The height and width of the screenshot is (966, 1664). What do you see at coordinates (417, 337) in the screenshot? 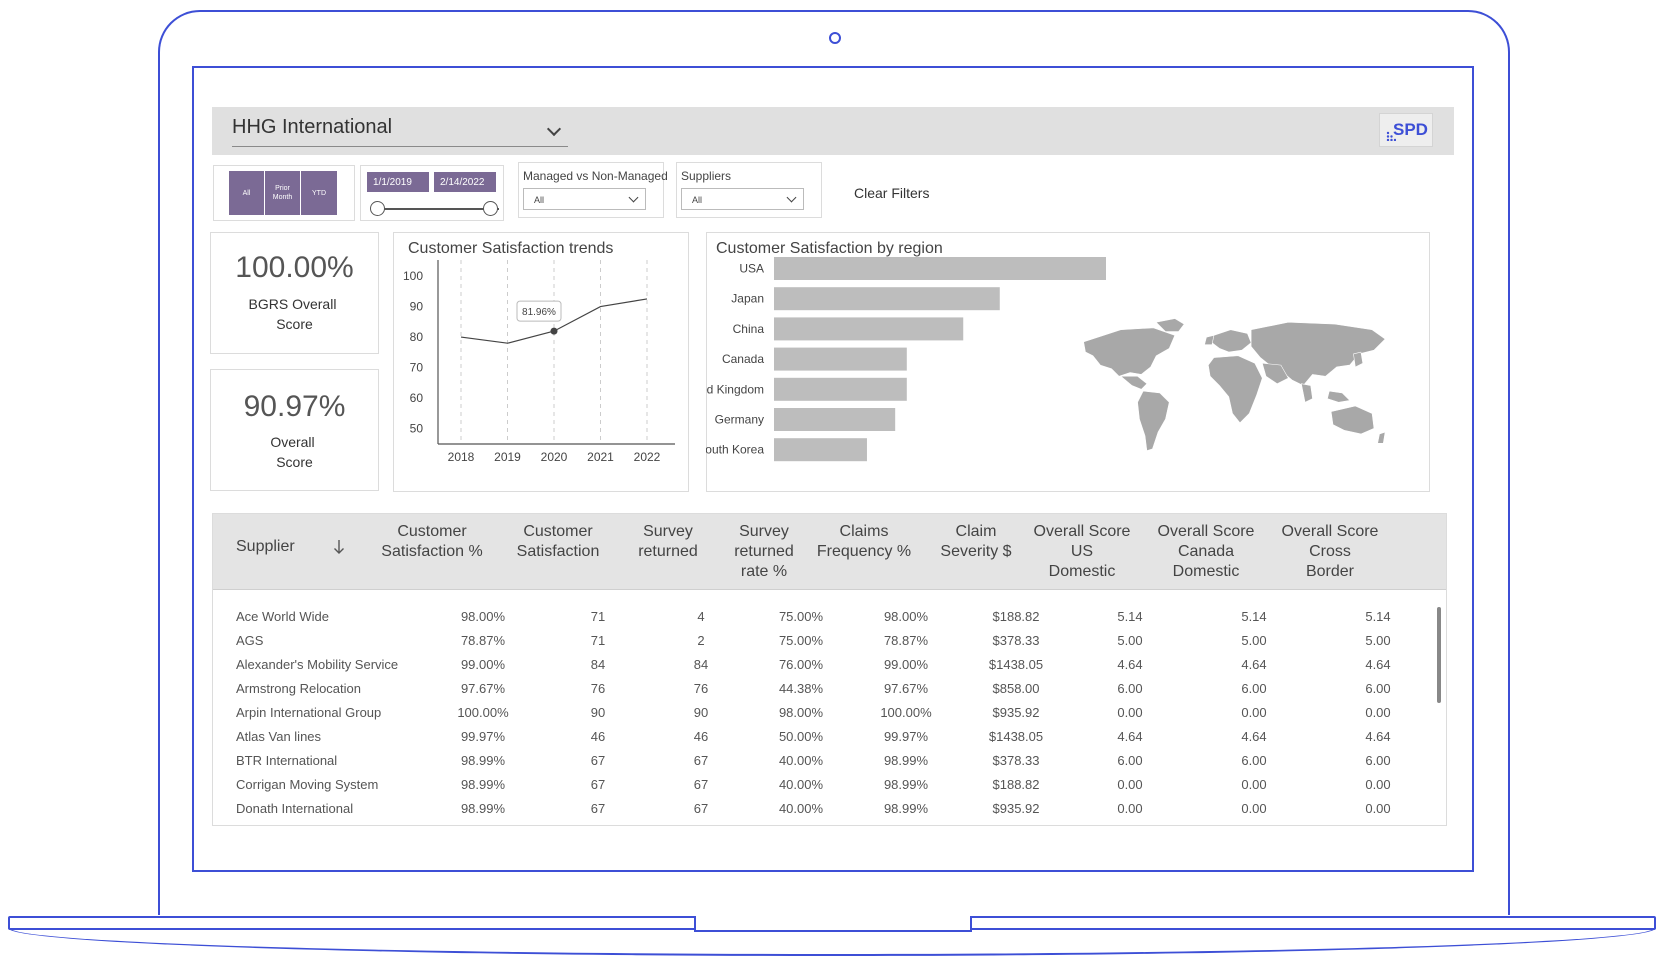
I see `y-tick-label: 80` at bounding box center [417, 337].